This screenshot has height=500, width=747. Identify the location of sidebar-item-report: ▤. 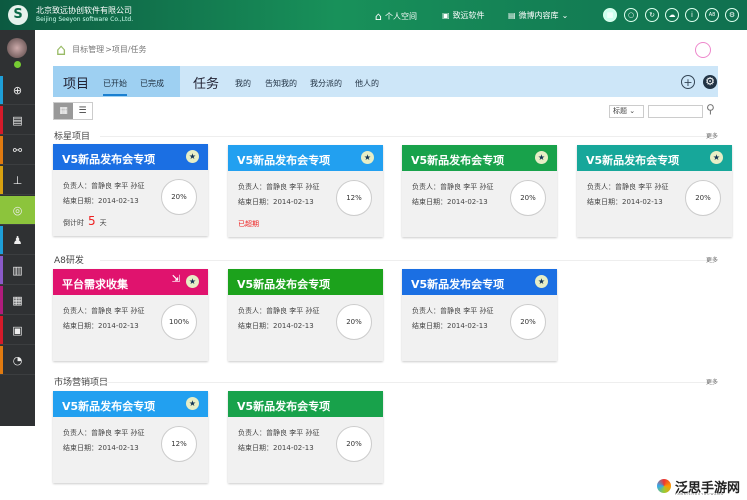
(17, 120).